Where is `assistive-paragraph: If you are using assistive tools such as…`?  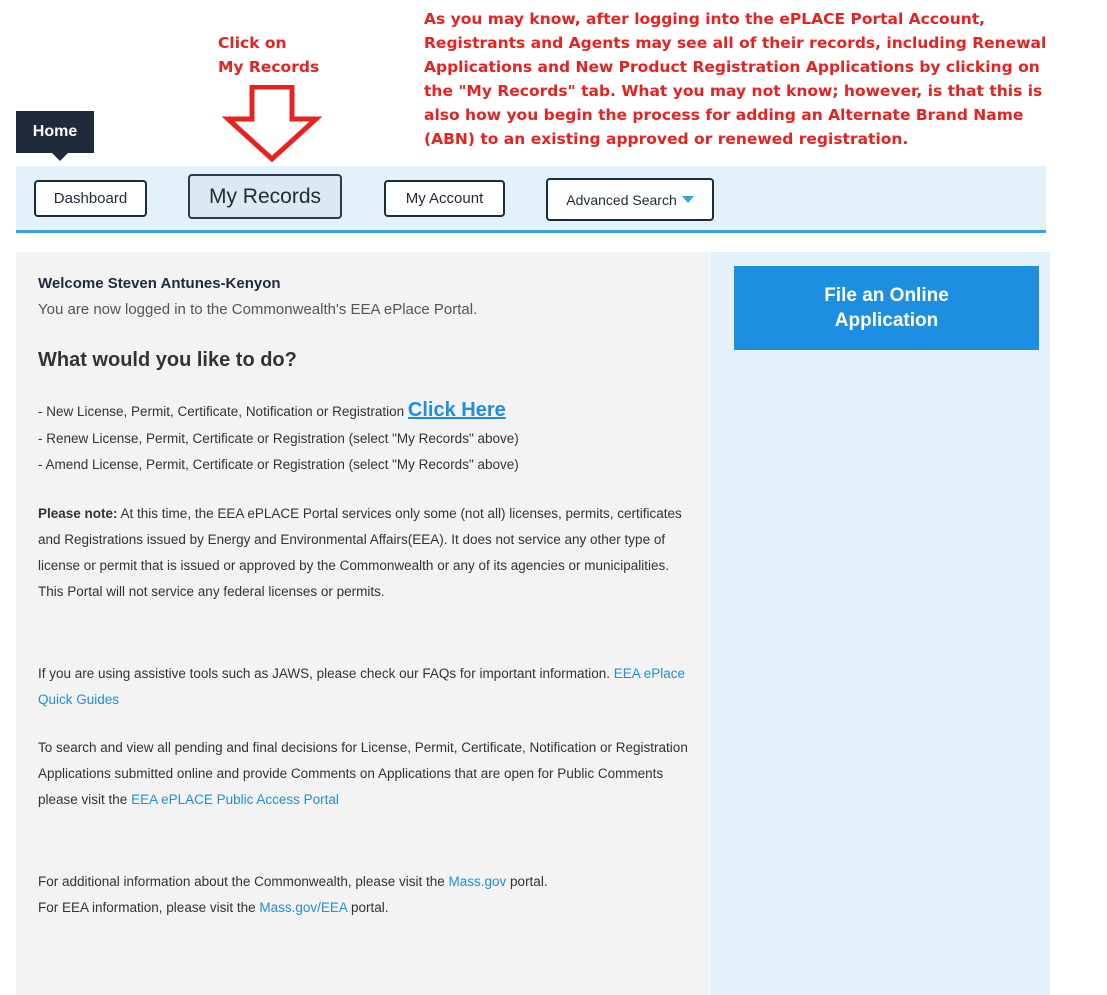 assistive-paragraph: If you are using assistive tools such as… is located at coordinates (368, 687).